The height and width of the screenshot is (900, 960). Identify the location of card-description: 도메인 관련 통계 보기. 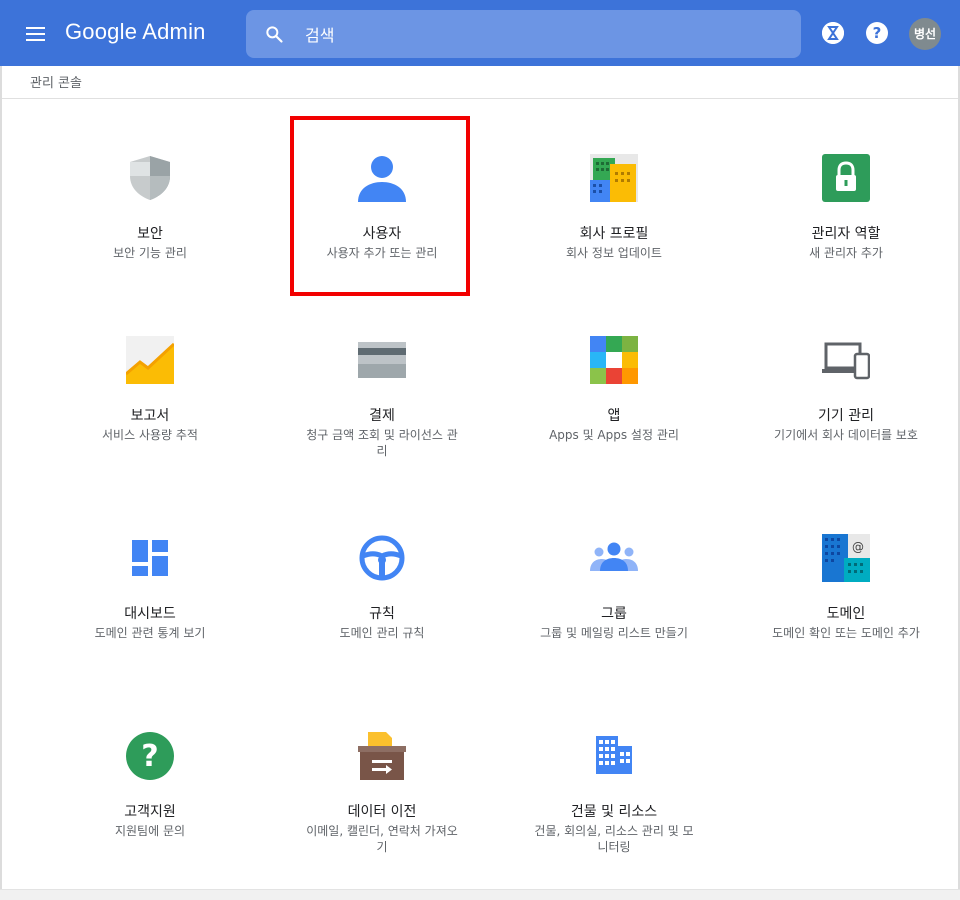
(150, 633).